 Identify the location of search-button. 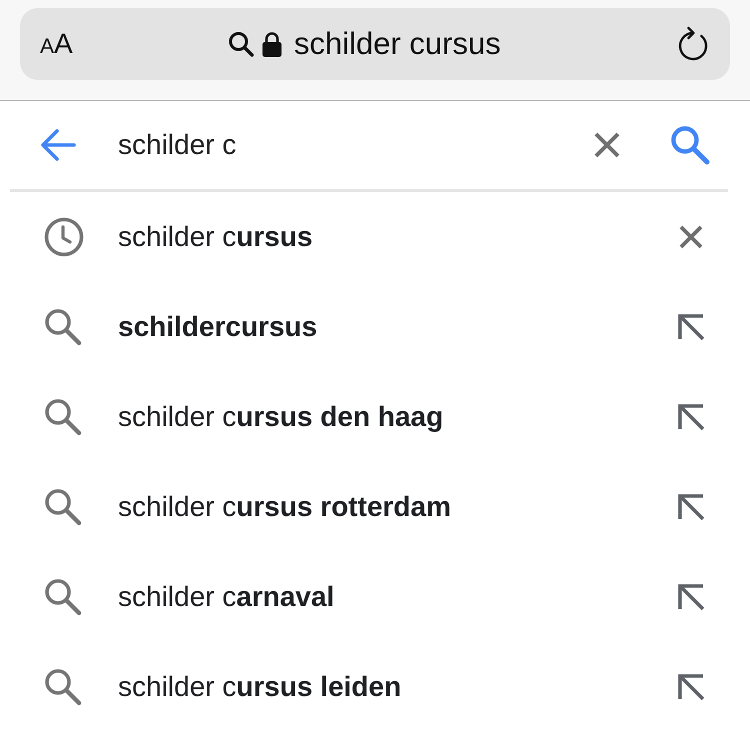
(690, 145).